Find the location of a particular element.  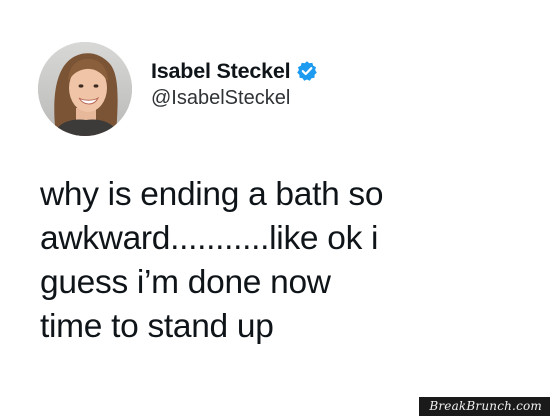

tweet-text-line: time to stand up is located at coordinates (157, 326).